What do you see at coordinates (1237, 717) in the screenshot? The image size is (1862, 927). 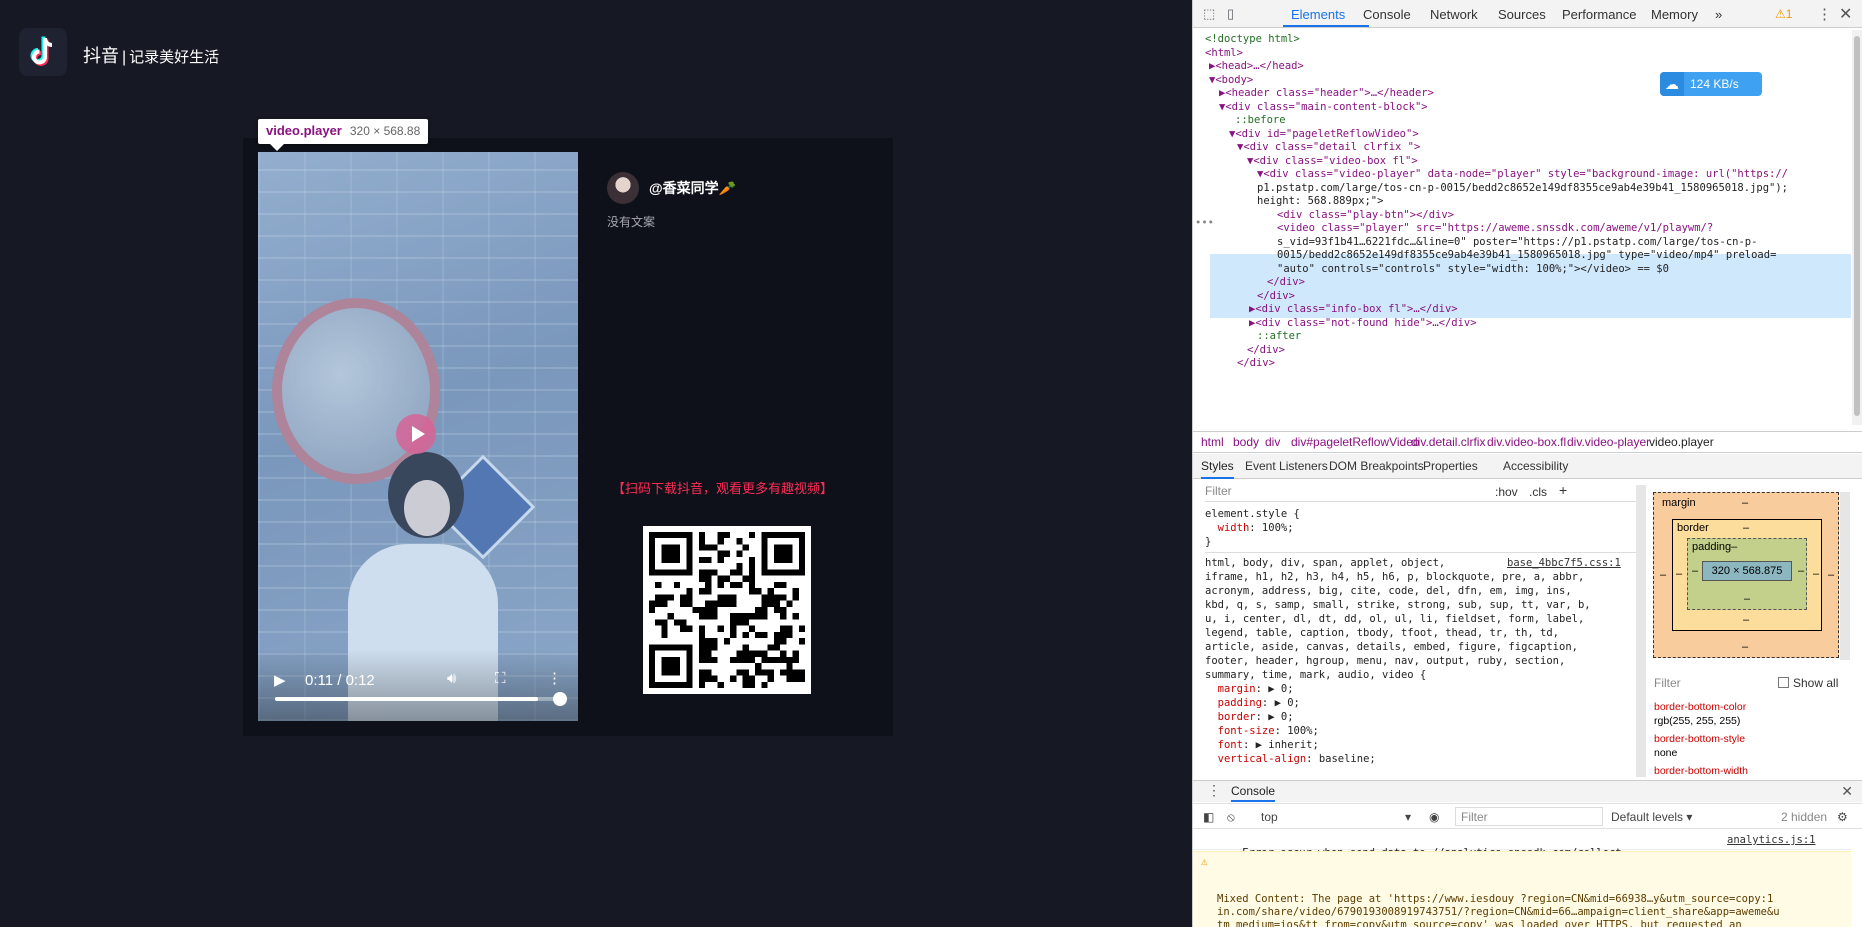 I see `property-name: border` at bounding box center [1237, 717].